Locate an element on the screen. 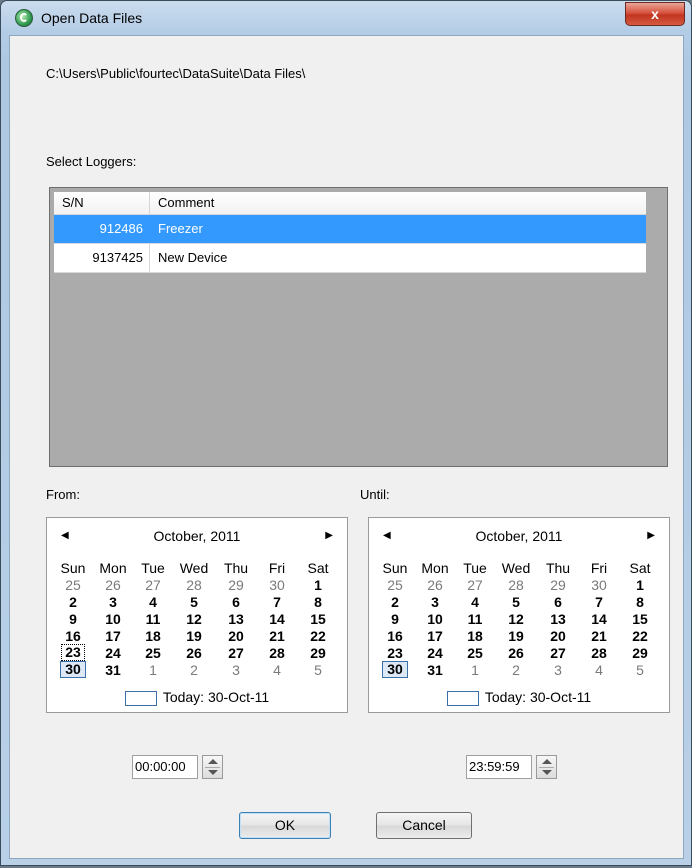 This screenshot has height=868, width=692. until-time-input: 23:59:59 is located at coordinates (499, 767).